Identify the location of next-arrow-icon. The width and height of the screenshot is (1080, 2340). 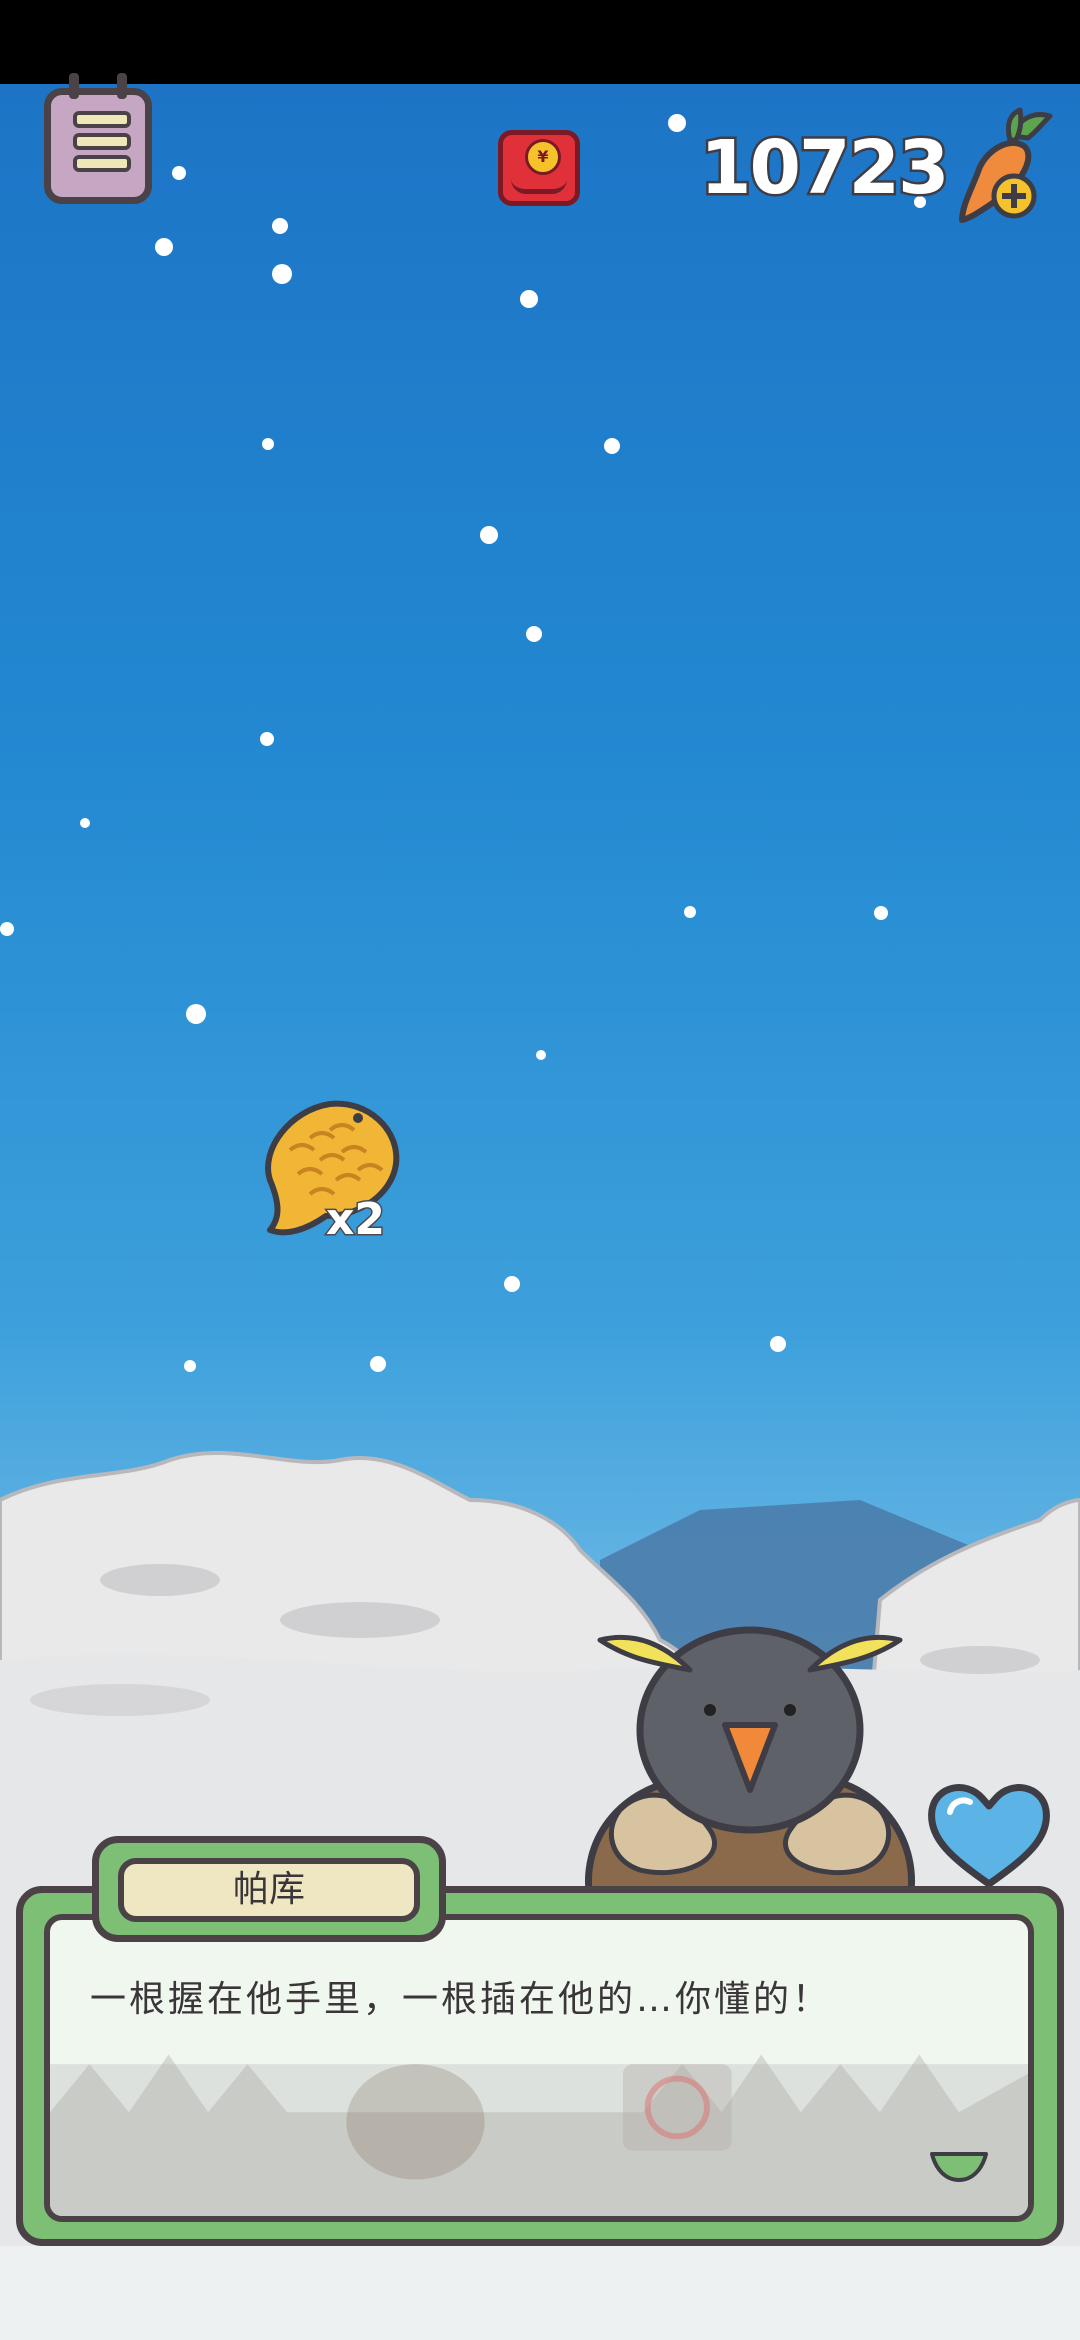
(959, 2166).